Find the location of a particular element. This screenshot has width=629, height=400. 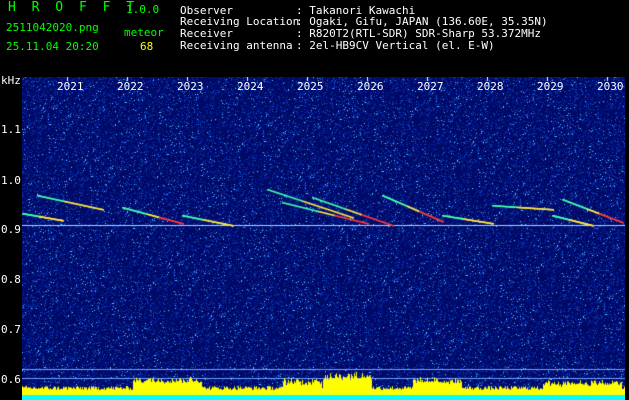

file-name: 2511042020.png is located at coordinates (52, 27).